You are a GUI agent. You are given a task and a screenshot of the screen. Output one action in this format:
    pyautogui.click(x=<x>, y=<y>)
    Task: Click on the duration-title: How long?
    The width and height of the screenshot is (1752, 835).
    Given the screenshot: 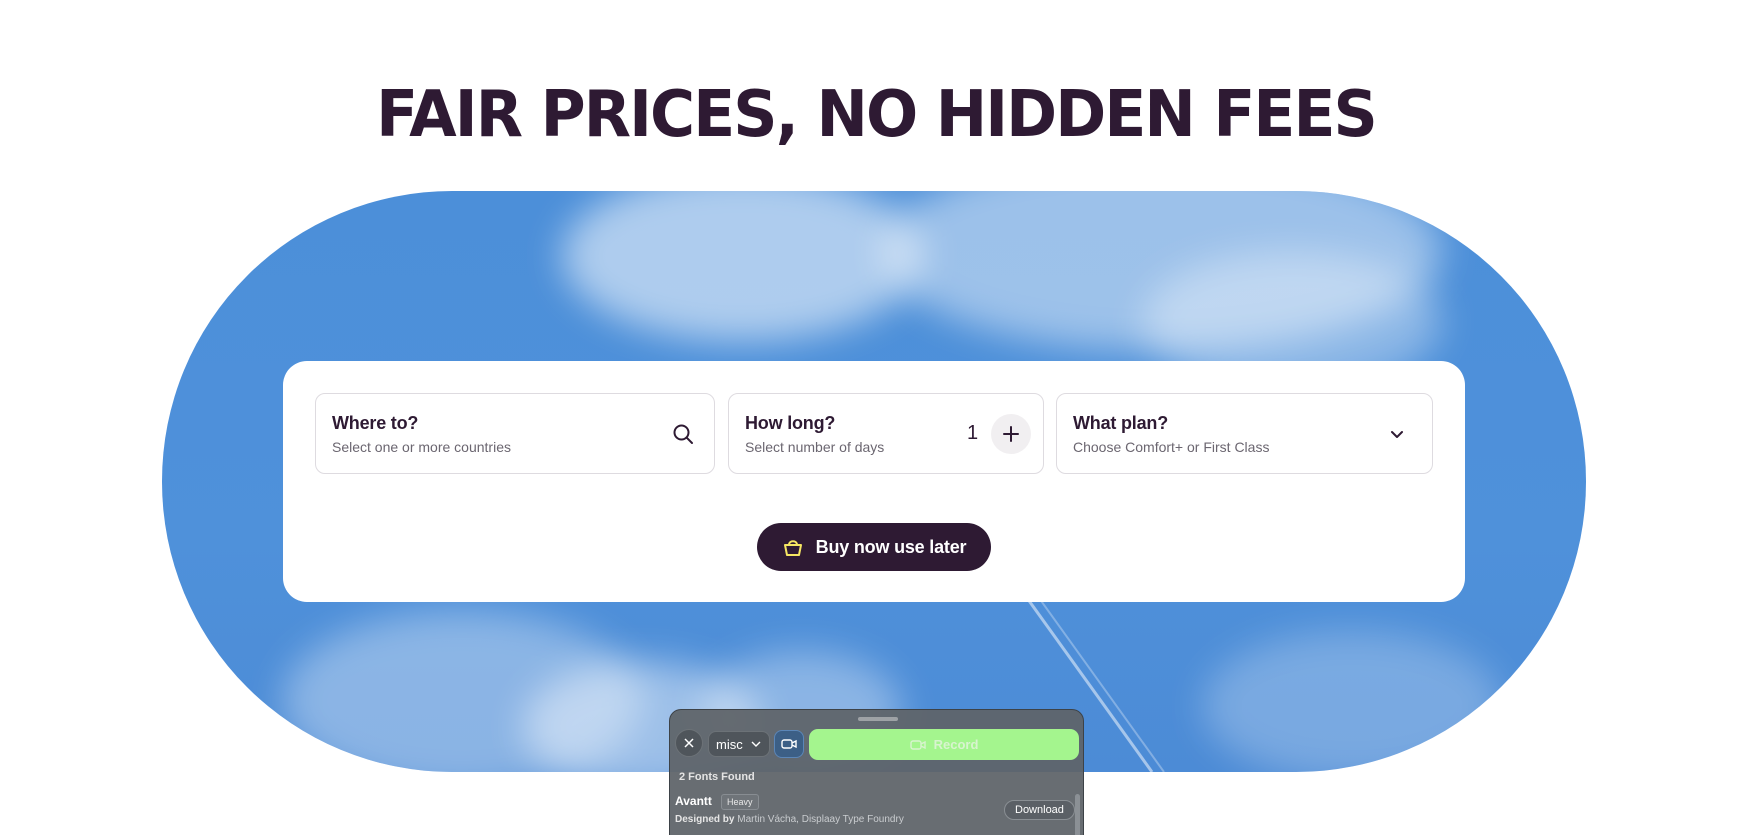 What is the action you would take?
    pyautogui.click(x=790, y=423)
    